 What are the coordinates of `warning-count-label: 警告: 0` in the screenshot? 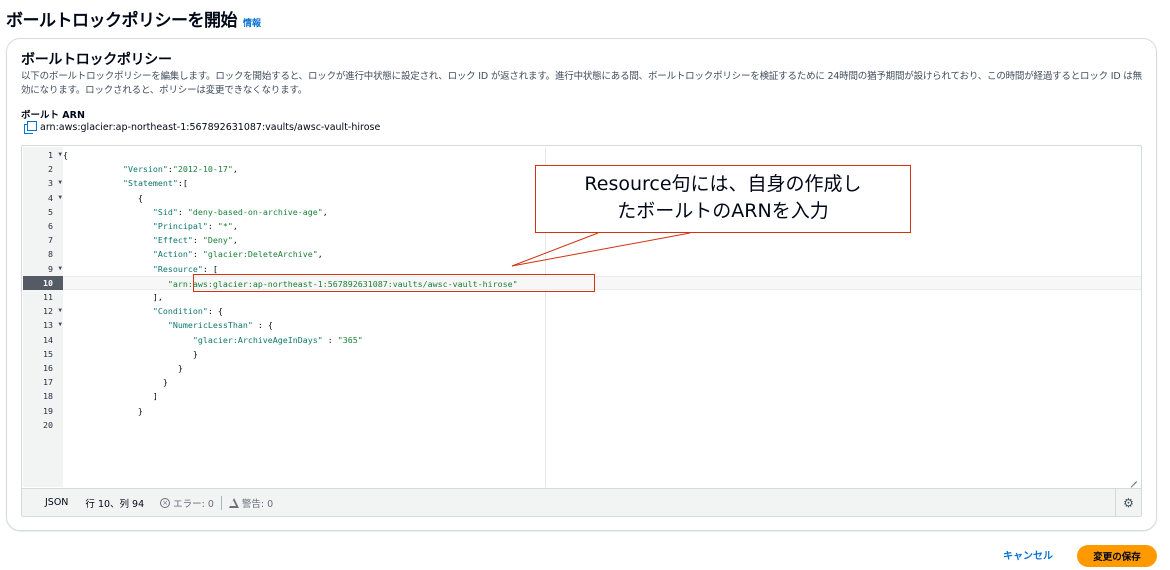 It's located at (257, 504).